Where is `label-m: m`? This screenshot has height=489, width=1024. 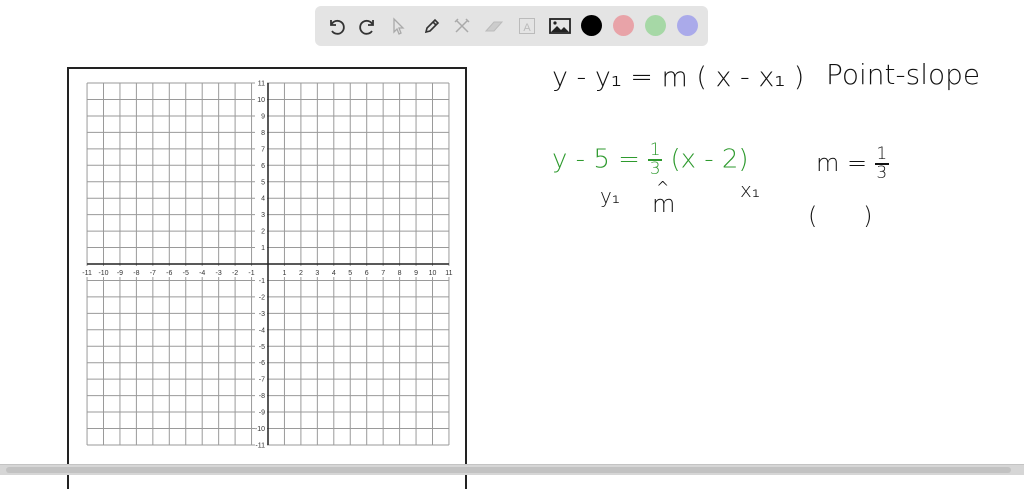 label-m: m is located at coordinates (664, 204).